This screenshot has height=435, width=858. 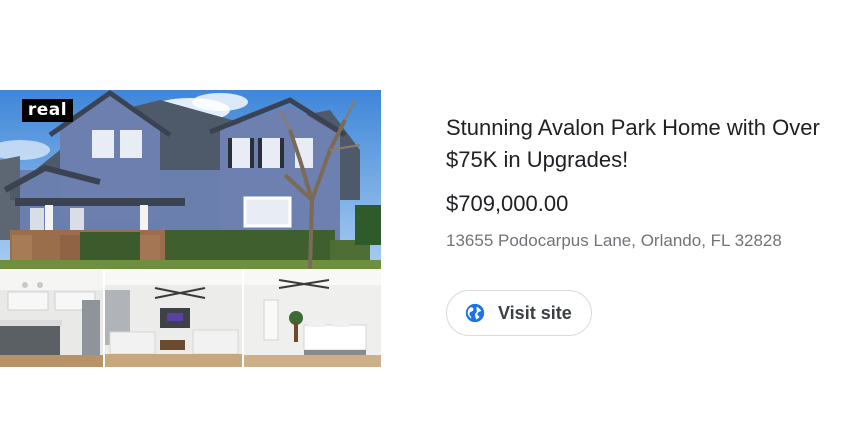 I want to click on visit-site-label: Visit site, so click(x=535, y=312).